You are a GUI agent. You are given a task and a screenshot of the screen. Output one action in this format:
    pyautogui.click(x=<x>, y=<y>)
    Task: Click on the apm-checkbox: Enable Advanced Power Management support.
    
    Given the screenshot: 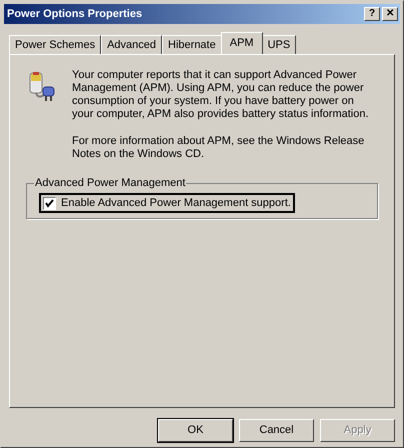 What is the action you would take?
    pyautogui.click(x=167, y=203)
    